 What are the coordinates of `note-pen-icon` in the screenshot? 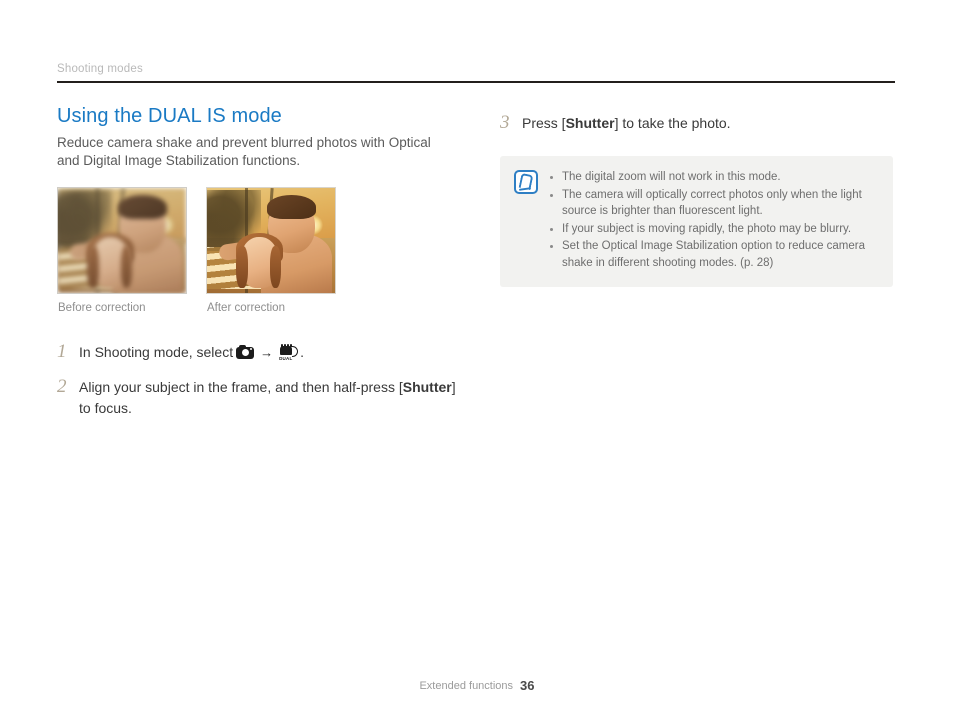 It's located at (526, 182).